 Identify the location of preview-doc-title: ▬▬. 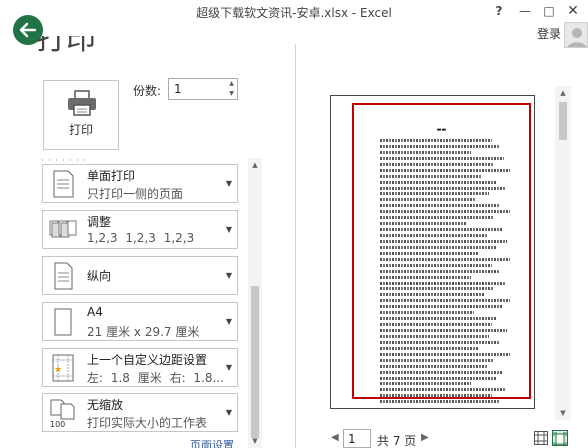
(441, 130).